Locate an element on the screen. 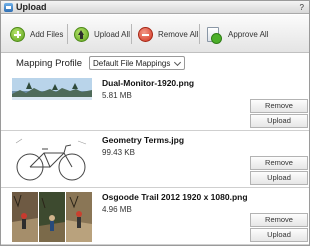 The width and height of the screenshot is (320, 246). window-title: Upload is located at coordinates (31, 7).